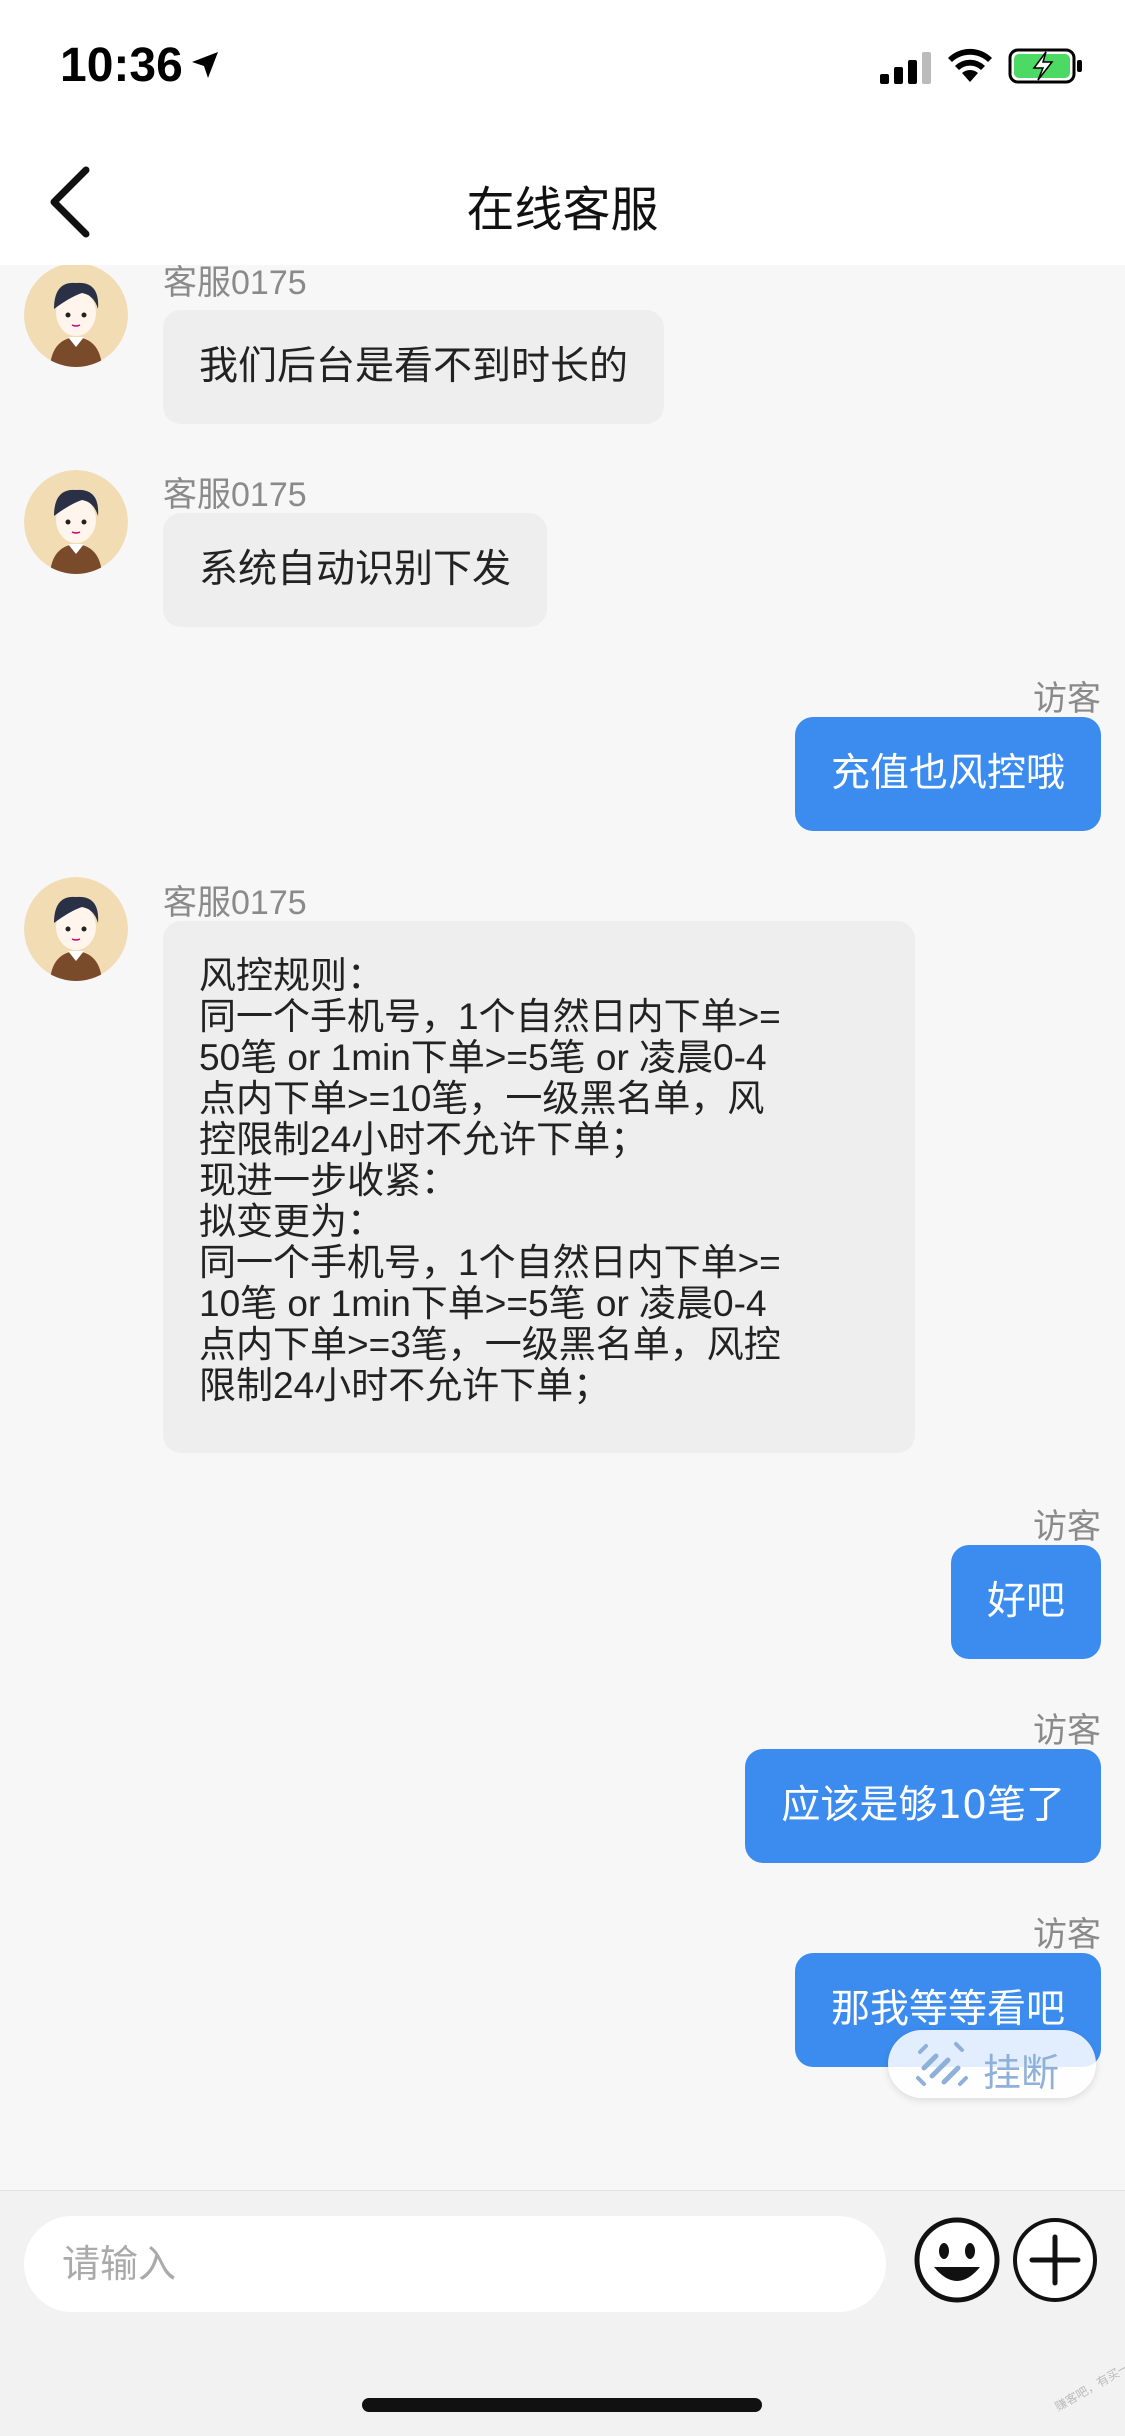  Describe the element at coordinates (1025, 1602) in the screenshot. I see `message-bubble: 好吧` at that location.